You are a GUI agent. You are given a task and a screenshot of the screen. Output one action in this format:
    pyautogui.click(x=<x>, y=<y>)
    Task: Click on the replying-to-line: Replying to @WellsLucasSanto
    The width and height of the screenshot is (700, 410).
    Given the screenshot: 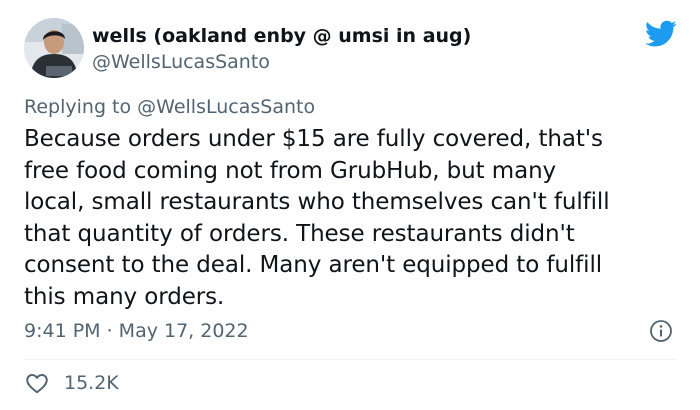 What is the action you would take?
    pyautogui.click(x=169, y=107)
    